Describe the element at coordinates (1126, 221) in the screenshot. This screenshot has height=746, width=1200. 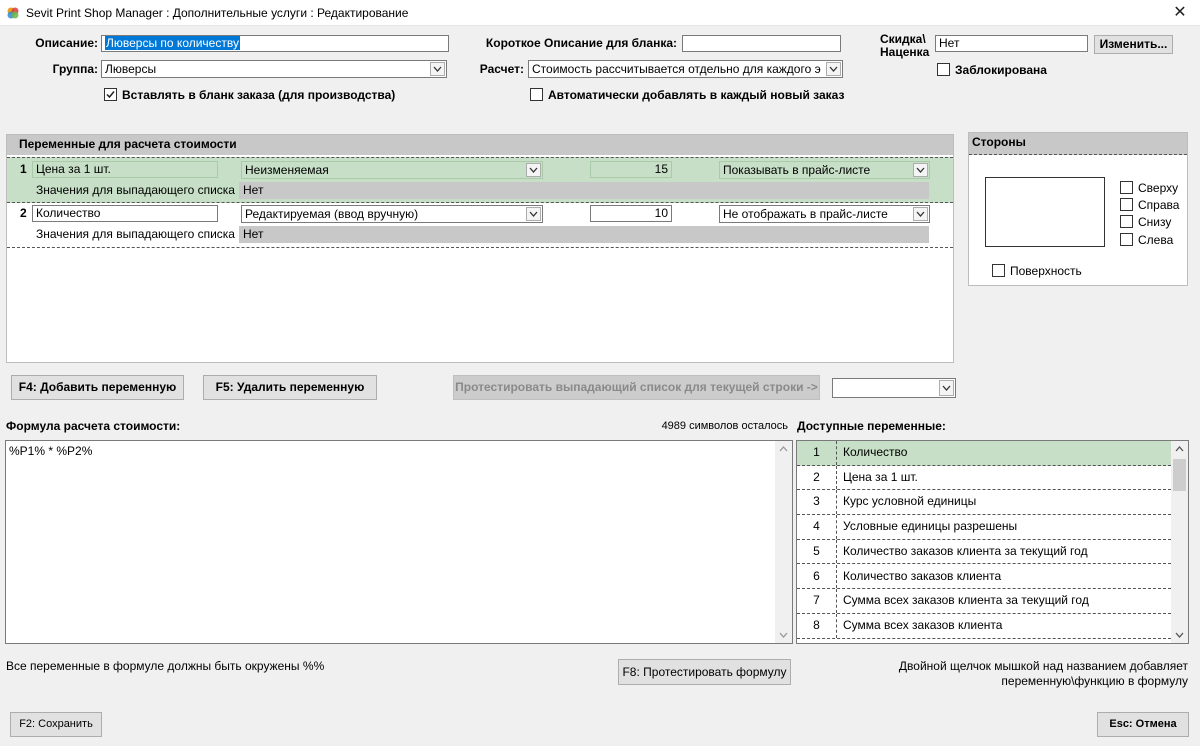
I see `side-bottom-checkbox` at that location.